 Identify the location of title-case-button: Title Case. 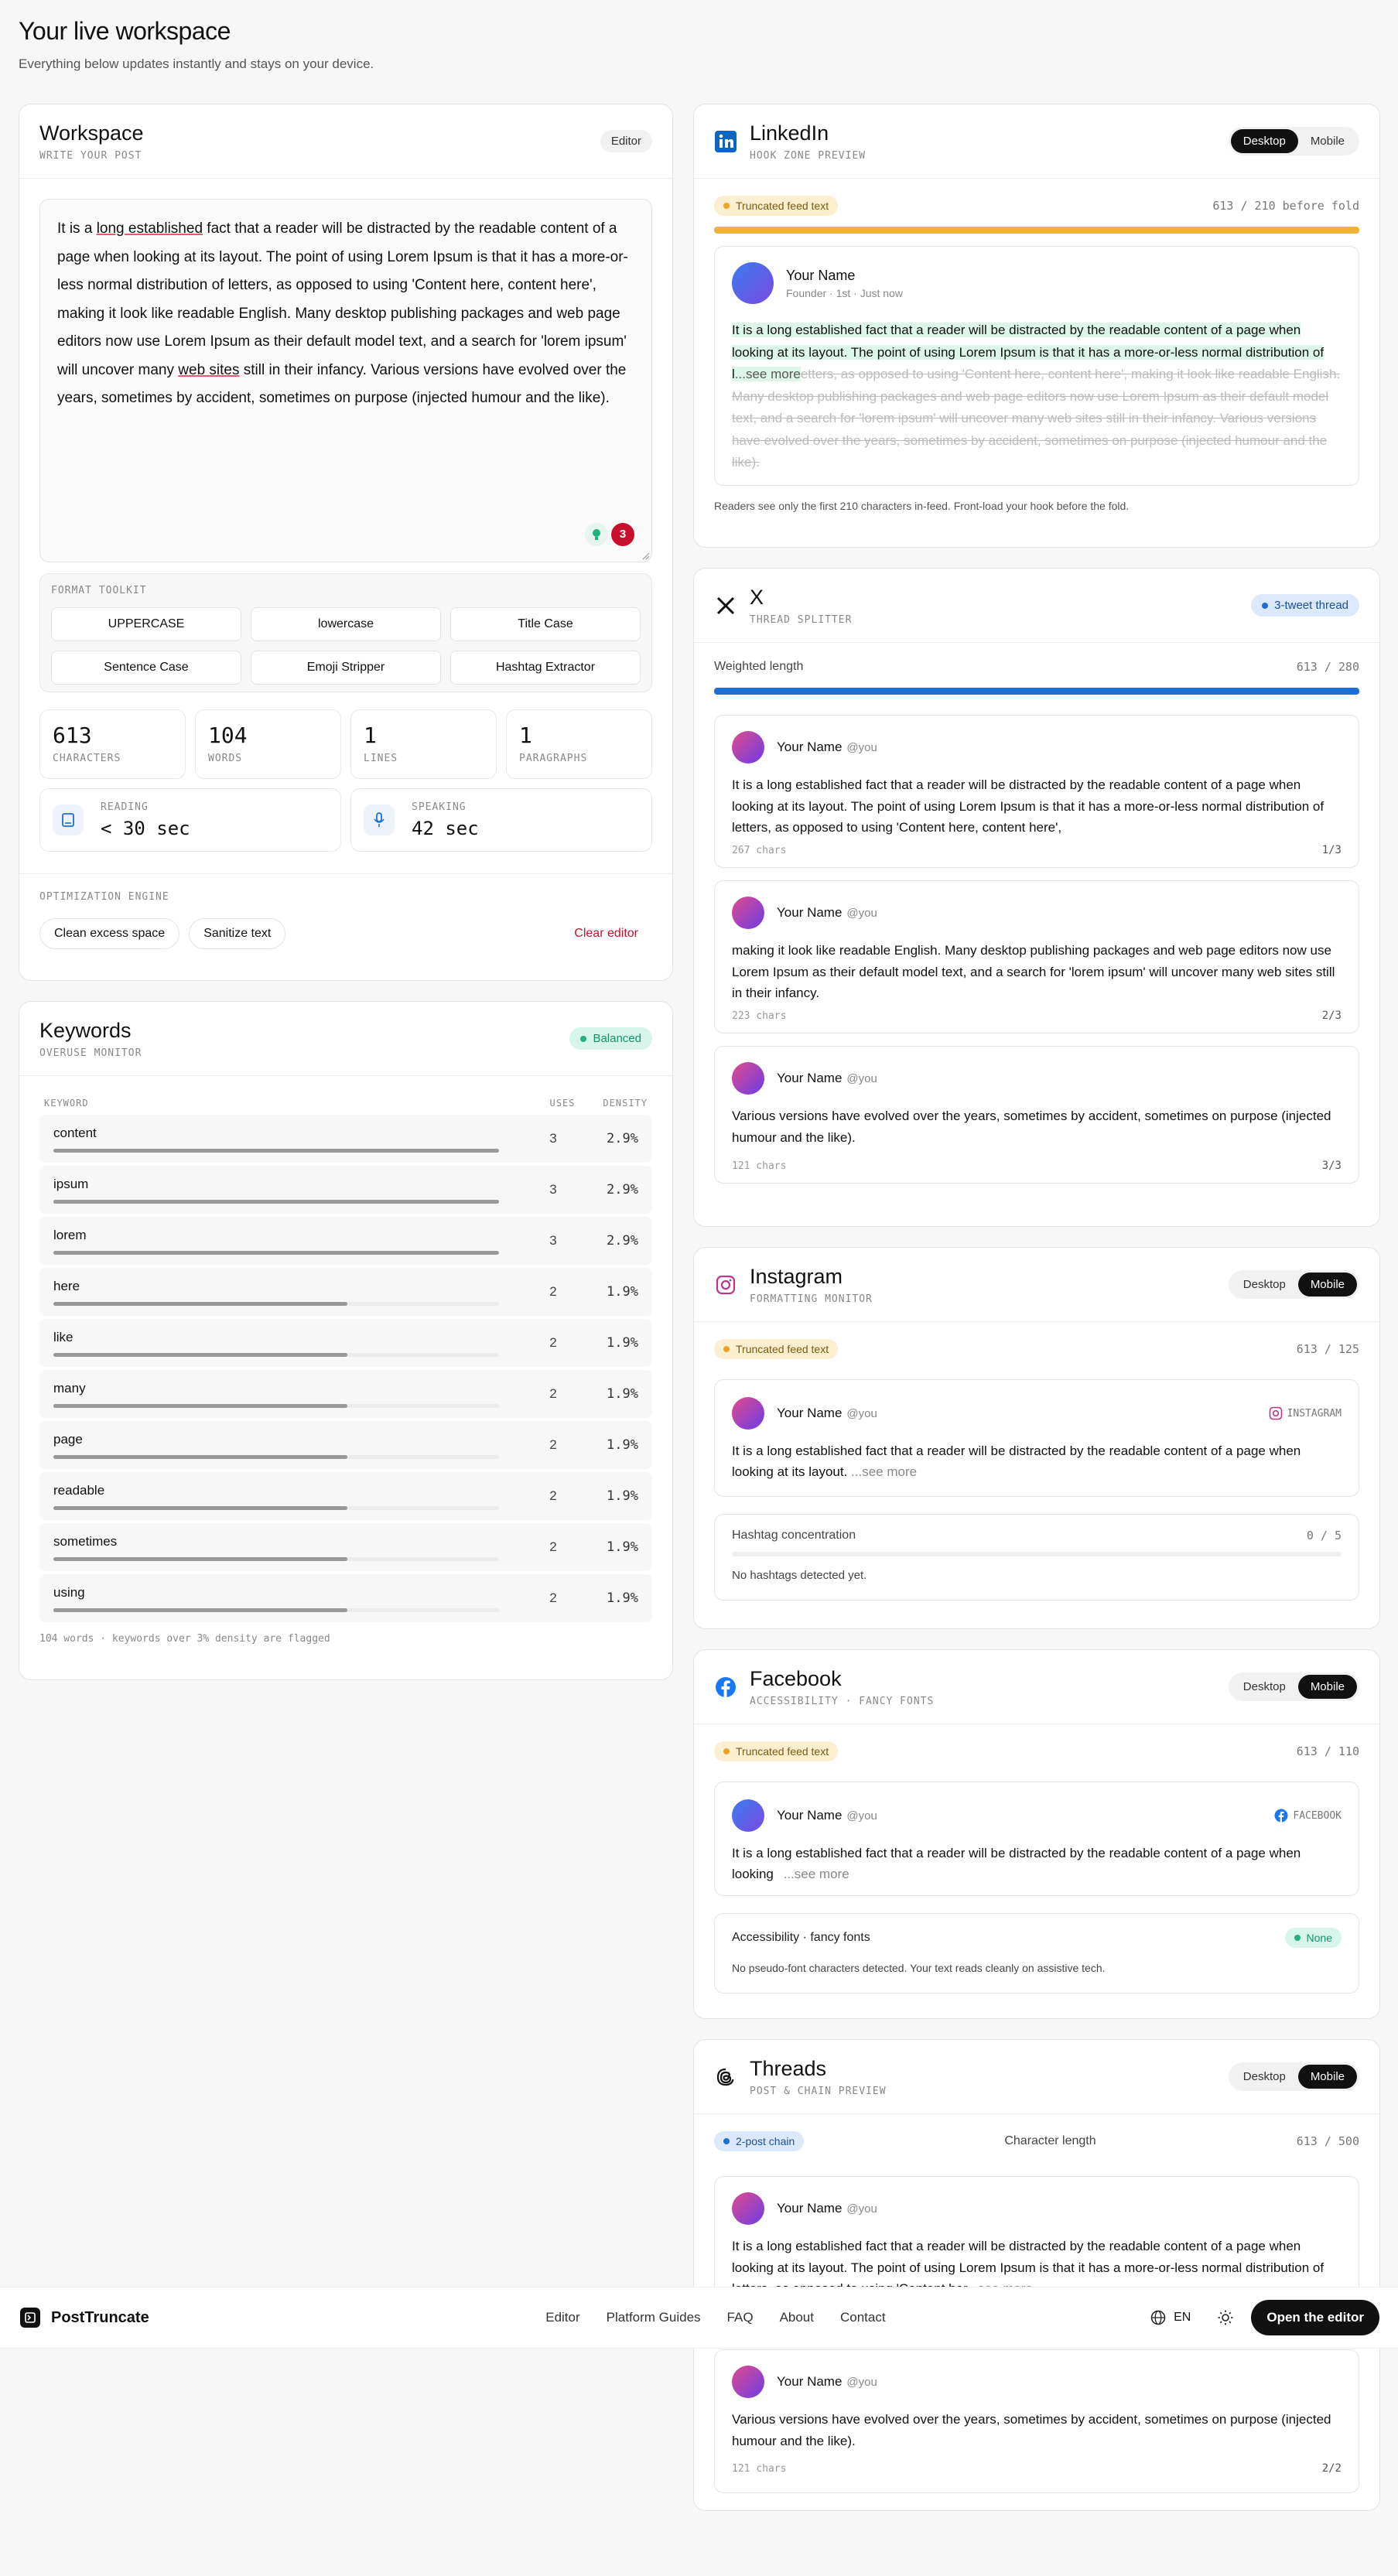
(546, 624).